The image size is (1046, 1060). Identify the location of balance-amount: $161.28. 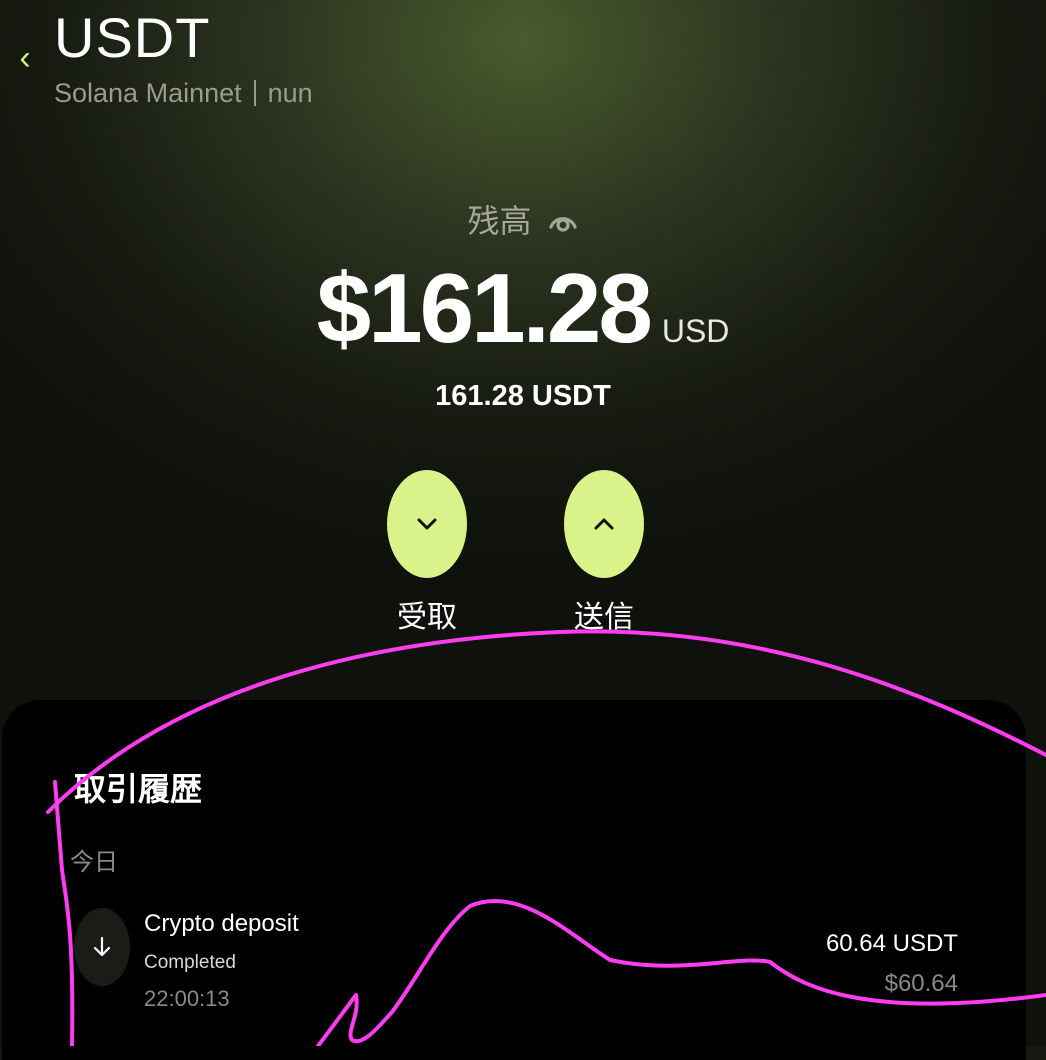
(484, 308).